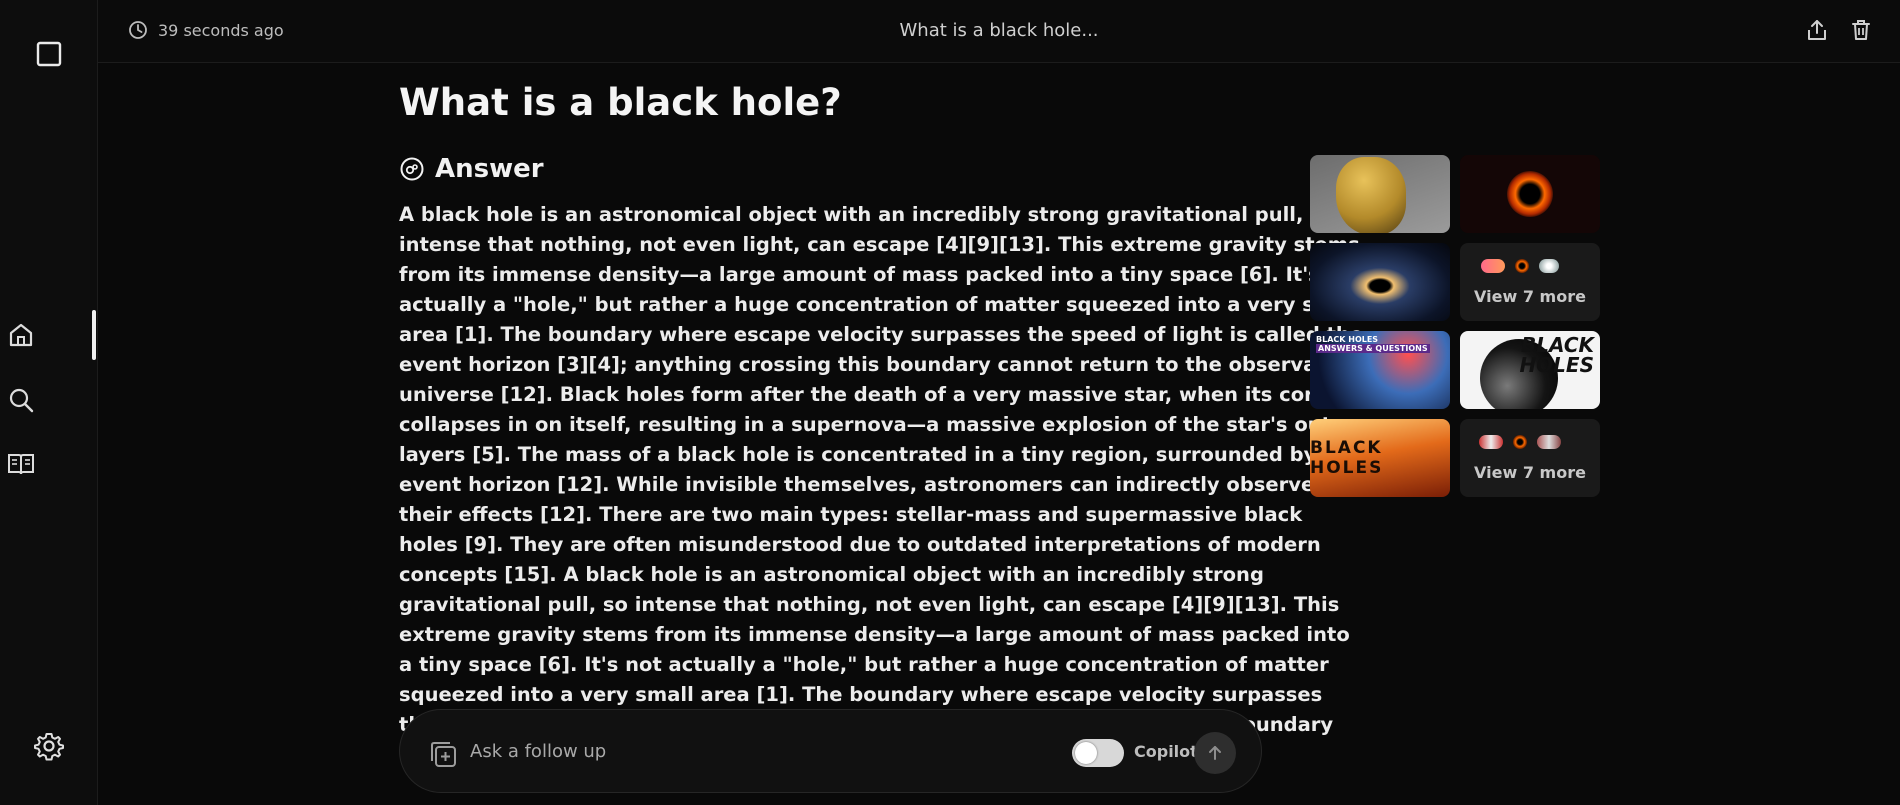 This screenshot has width=1900, height=805. What do you see at coordinates (412, 169) in the screenshot?
I see `answer-icon` at bounding box center [412, 169].